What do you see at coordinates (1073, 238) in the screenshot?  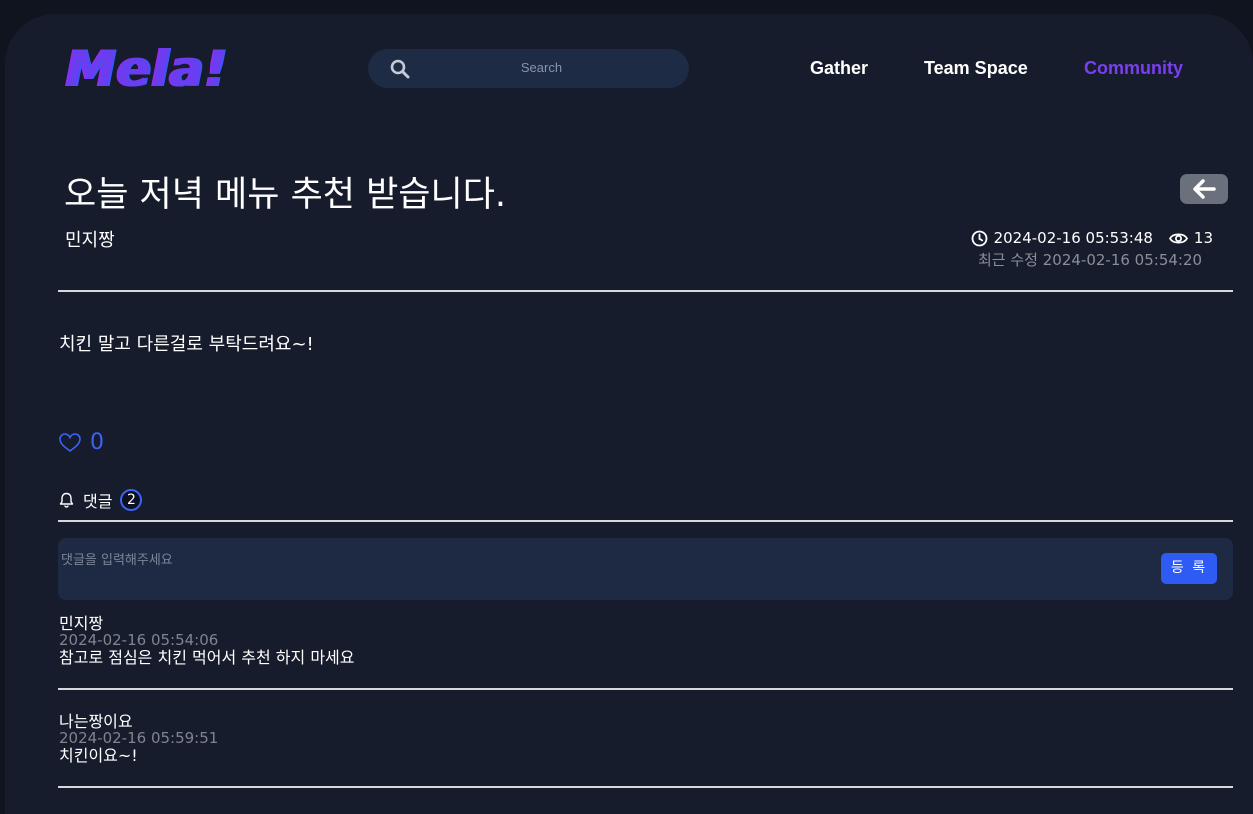 I see `post-created: 2024-02-16 05:53:48` at bounding box center [1073, 238].